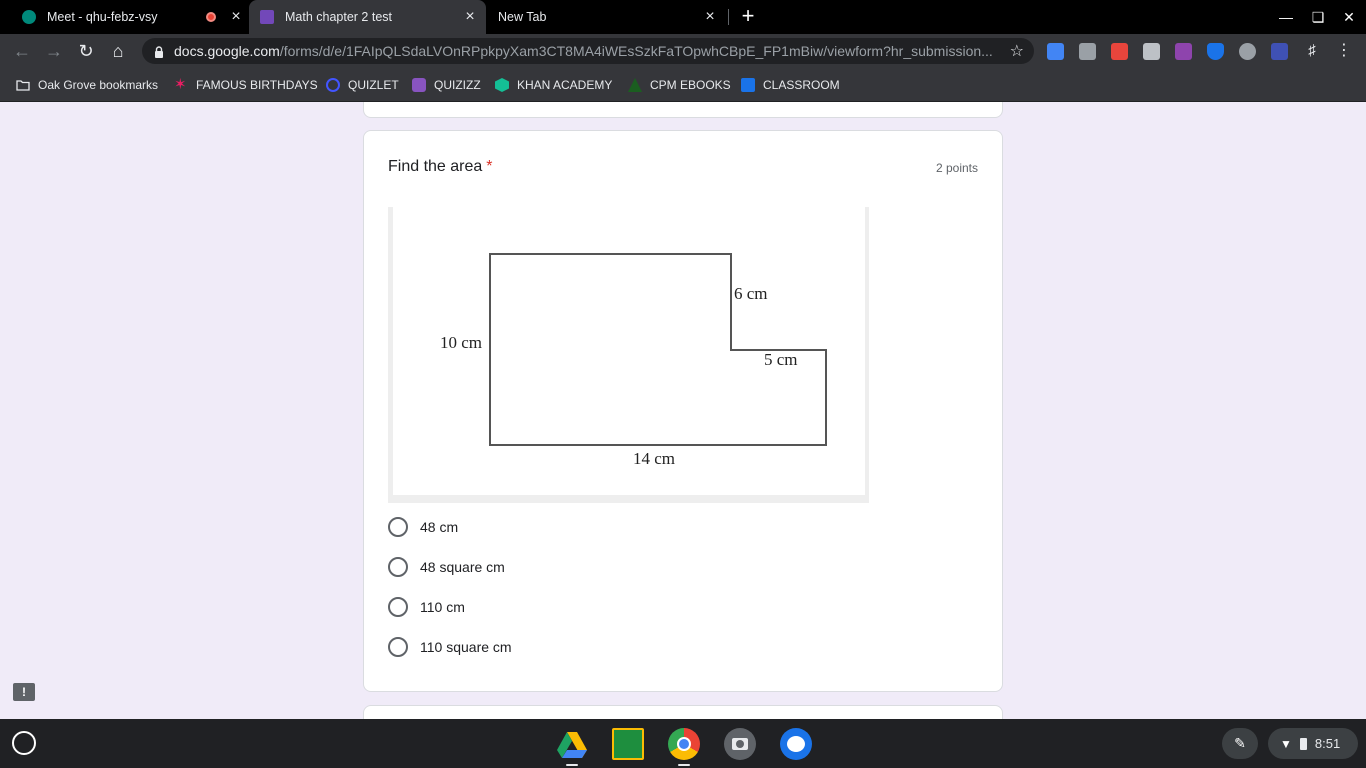 This screenshot has height=768, width=1366. What do you see at coordinates (1183, 51) in the screenshot?
I see `readwrite-icon` at bounding box center [1183, 51].